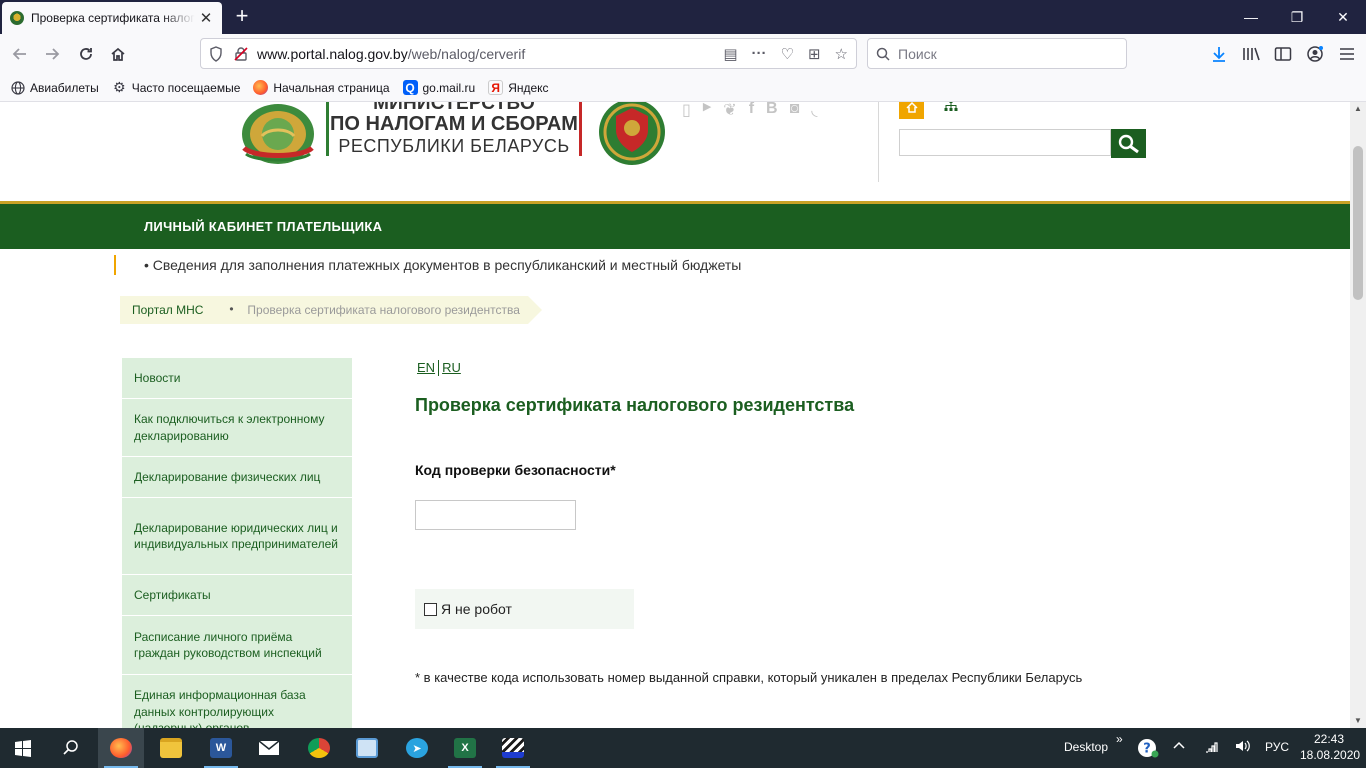 This screenshot has height=768, width=1366. Describe the element at coordinates (465, 748) in the screenshot. I see `taskbar-excel: X` at that location.